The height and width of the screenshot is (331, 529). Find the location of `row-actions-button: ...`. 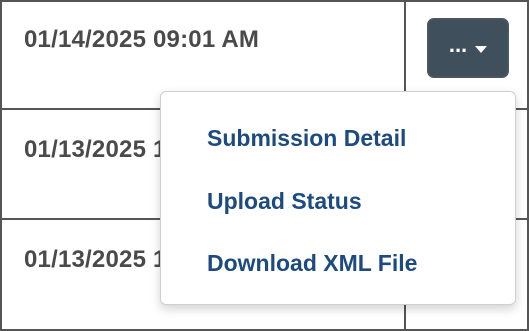

row-actions-button: ... is located at coordinates (468, 48).